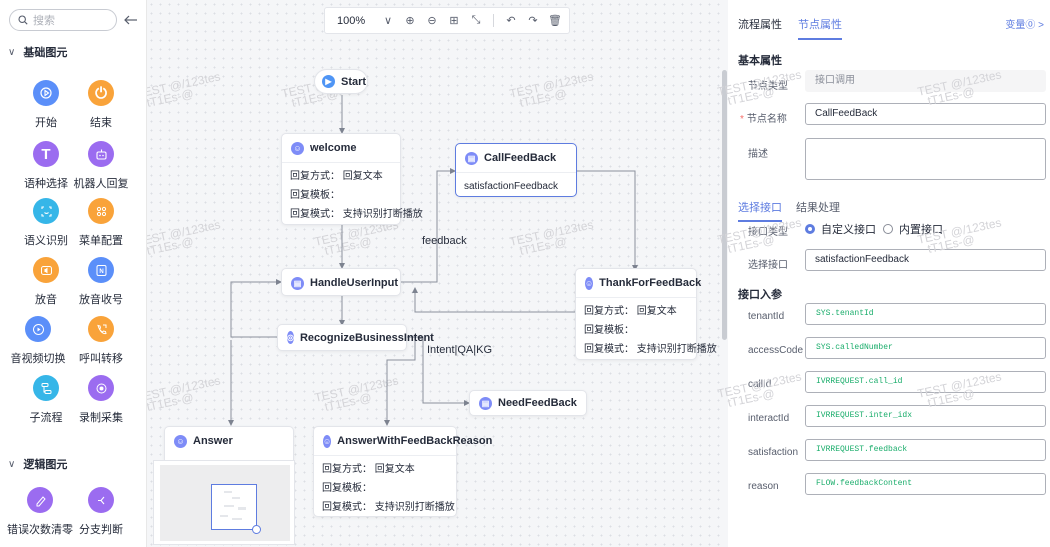  What do you see at coordinates (38, 341) in the screenshot?
I see `tool-media-switch: 音视频切换` at bounding box center [38, 341].